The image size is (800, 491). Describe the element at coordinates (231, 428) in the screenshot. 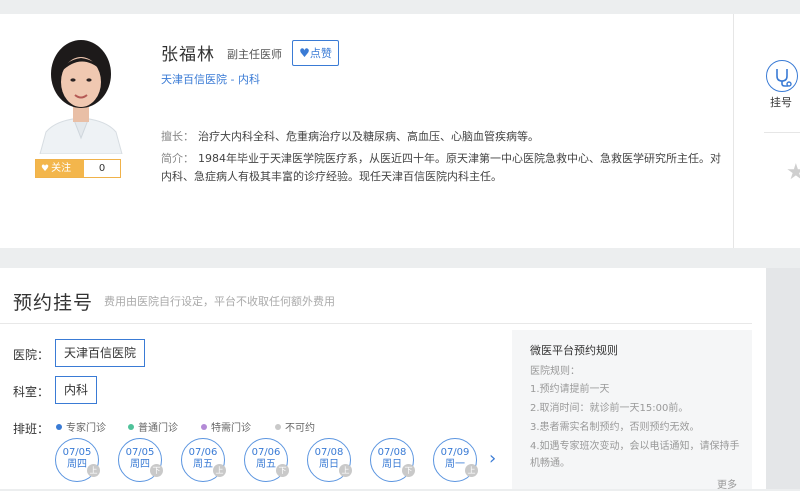

I see `legend-label: 特需门诊` at that location.